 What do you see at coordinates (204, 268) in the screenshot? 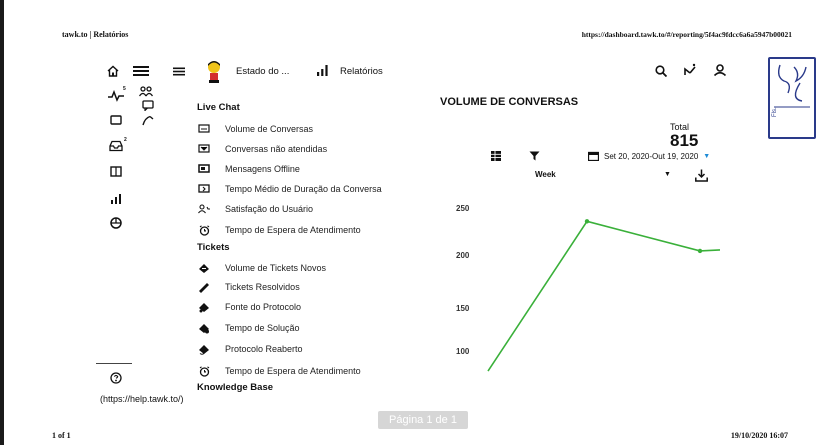
I see `ticket-new-icon` at bounding box center [204, 268].